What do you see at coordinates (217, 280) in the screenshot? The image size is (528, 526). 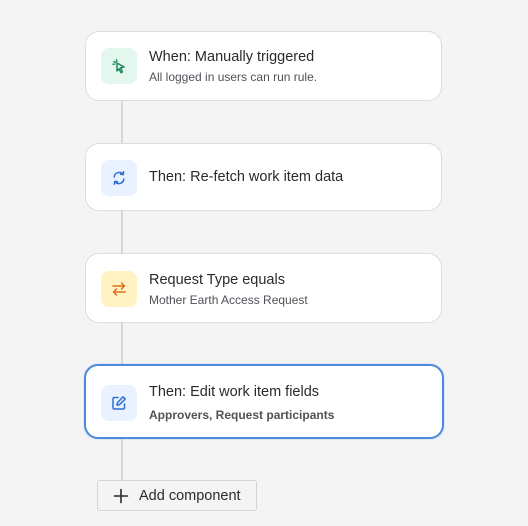 I see `condition-title: Request Type equals` at bounding box center [217, 280].